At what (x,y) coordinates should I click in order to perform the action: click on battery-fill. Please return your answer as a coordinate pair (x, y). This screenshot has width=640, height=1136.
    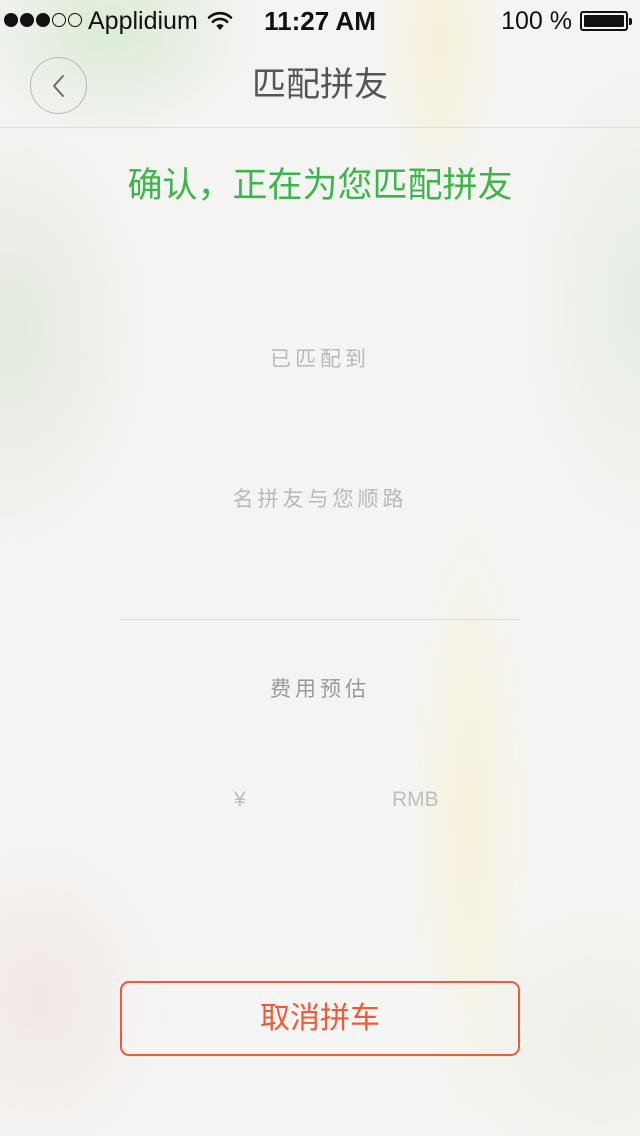
    Looking at the image, I should click on (604, 21).